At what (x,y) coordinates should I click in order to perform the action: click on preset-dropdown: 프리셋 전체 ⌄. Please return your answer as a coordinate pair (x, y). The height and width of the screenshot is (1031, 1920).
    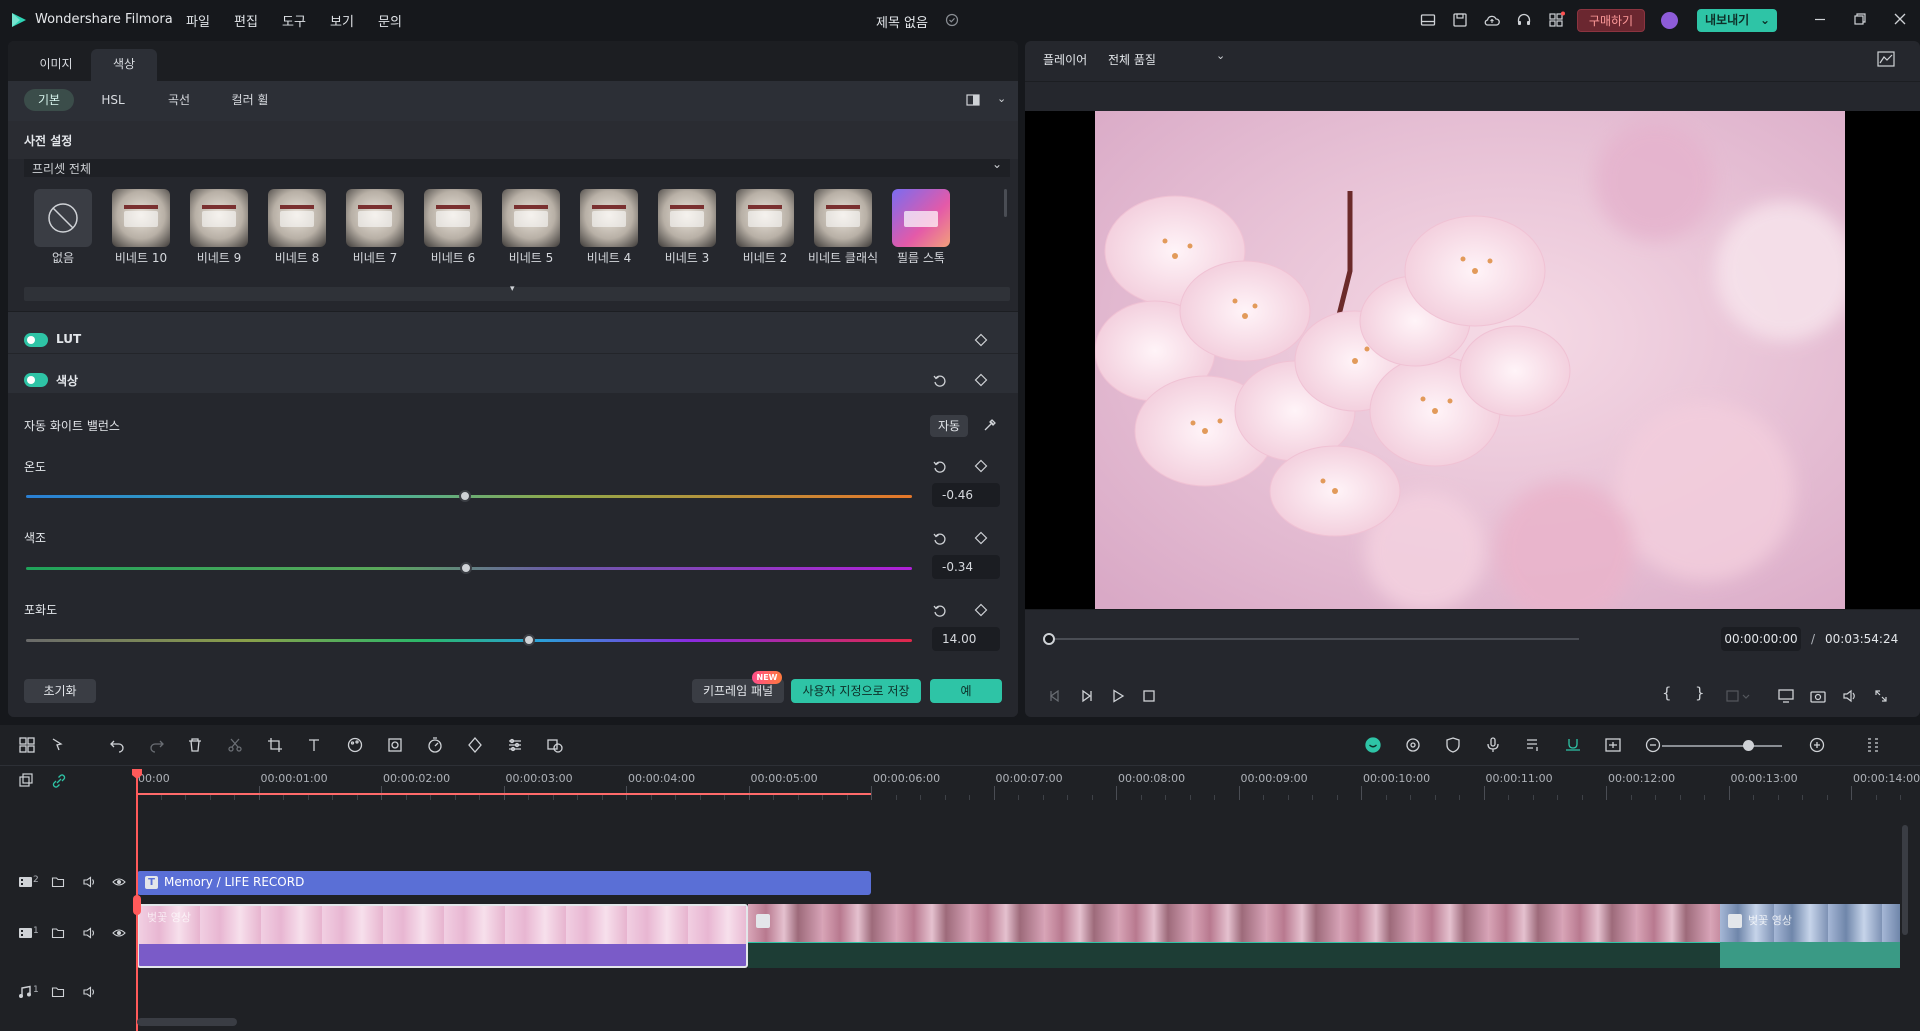
    Looking at the image, I should click on (517, 167).